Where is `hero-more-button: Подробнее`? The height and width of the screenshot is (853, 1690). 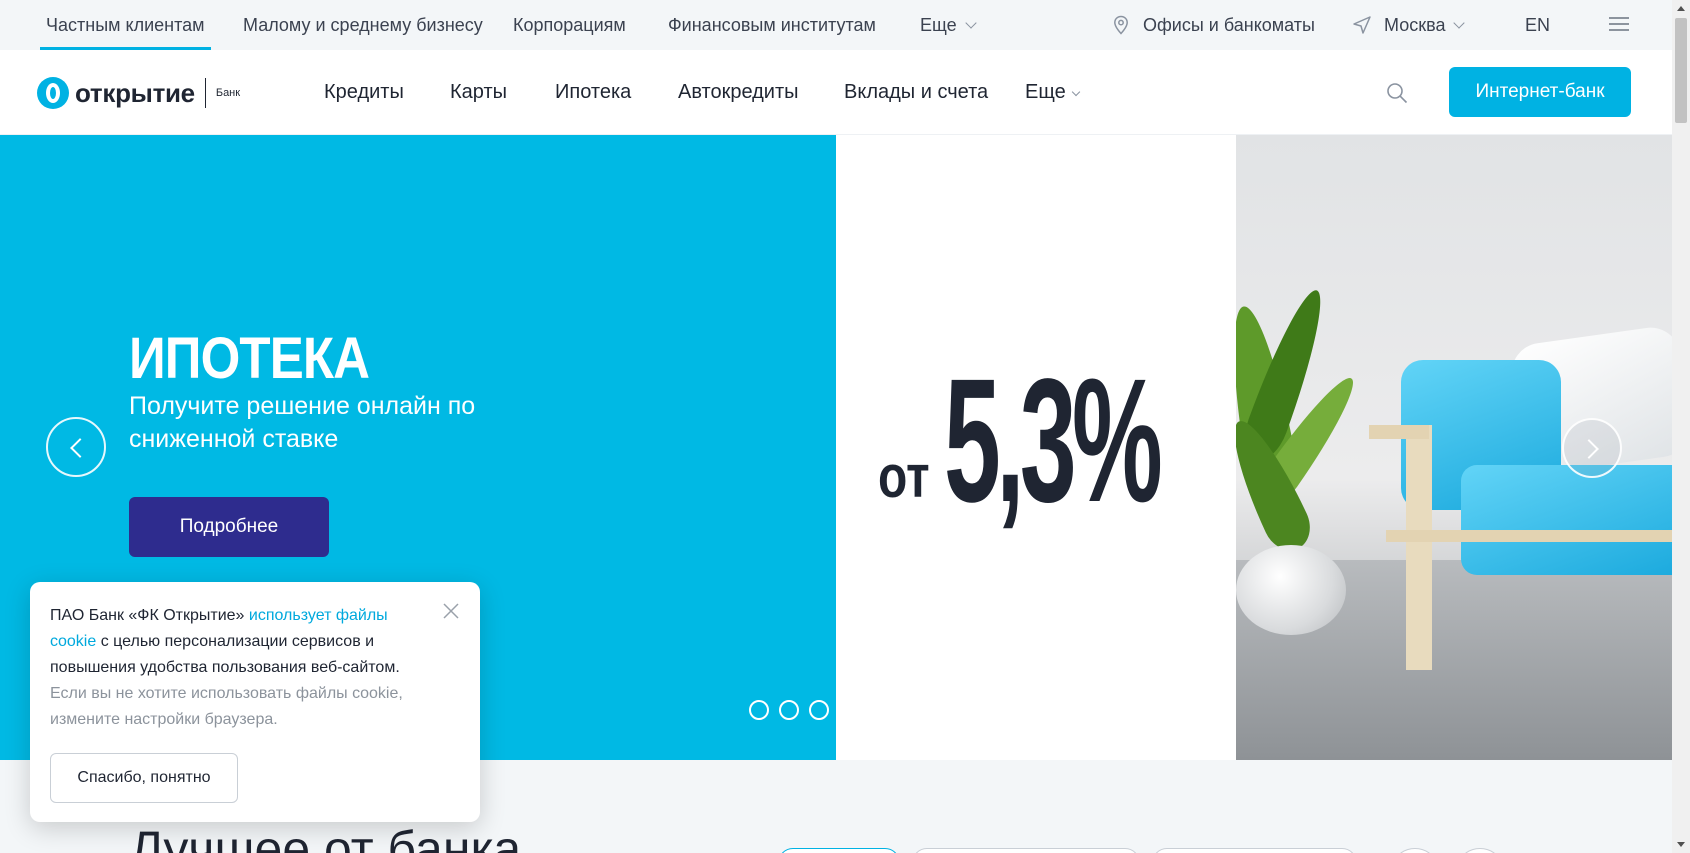
hero-more-button: Подробнее is located at coordinates (229, 527).